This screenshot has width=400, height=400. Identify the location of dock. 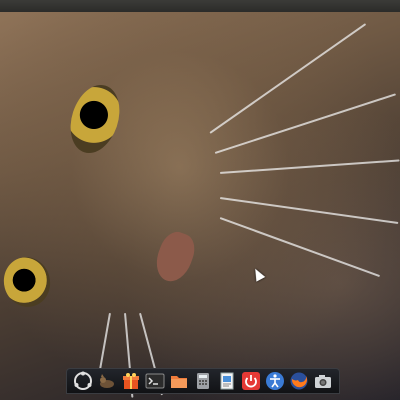
(203, 381).